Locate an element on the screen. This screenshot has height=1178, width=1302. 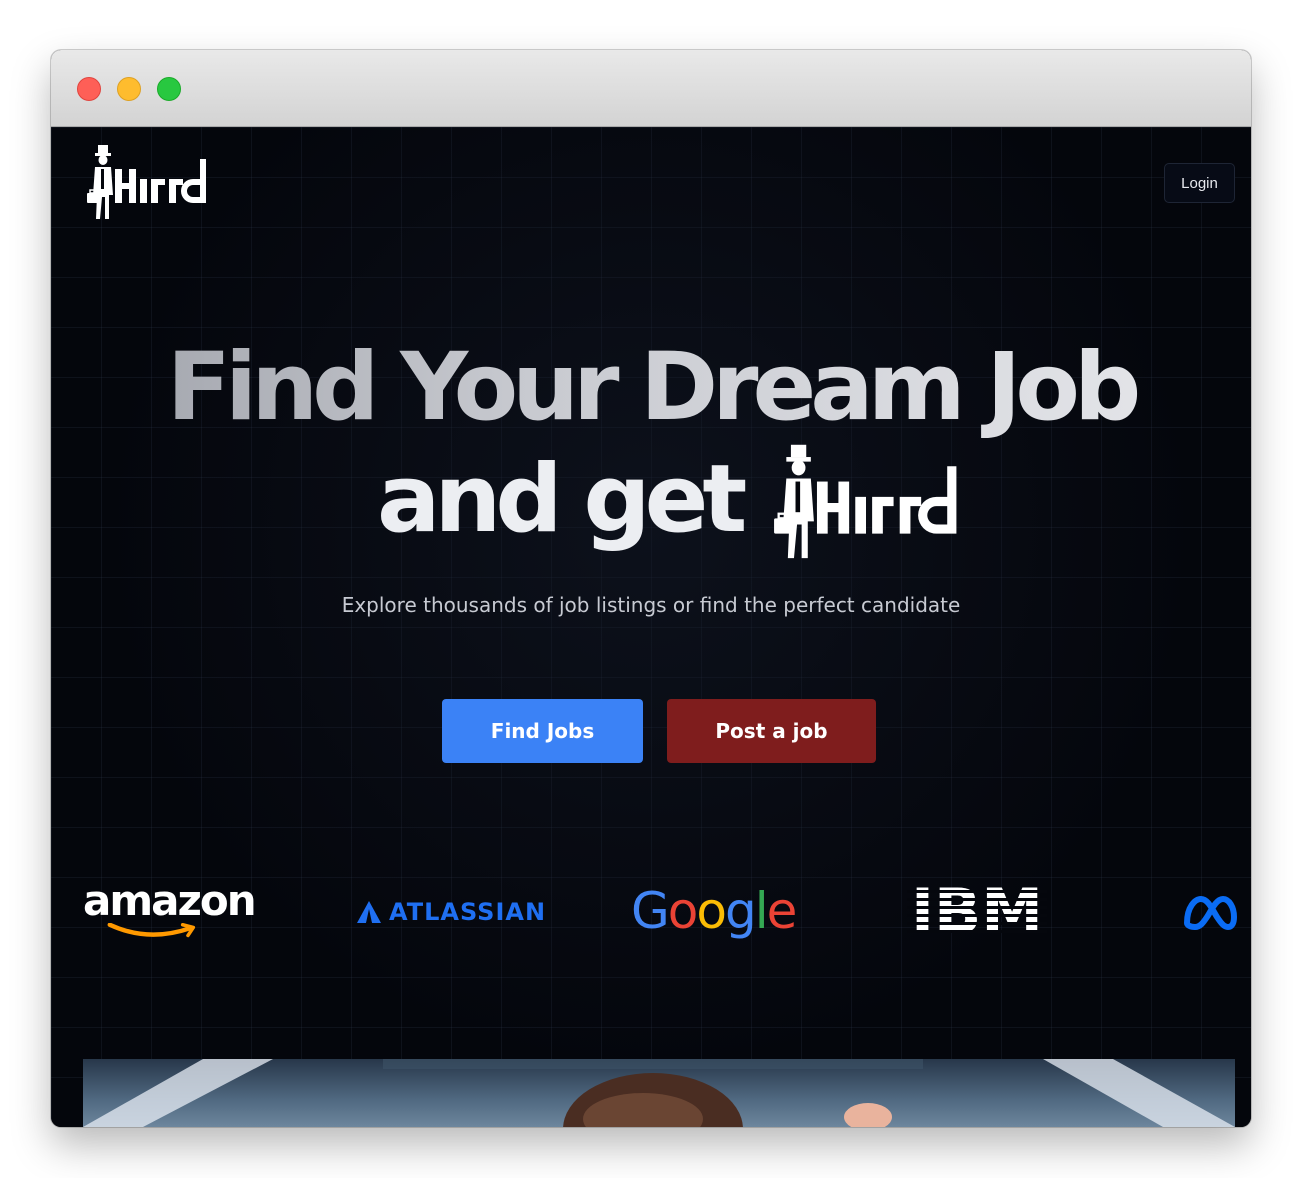
close-window-button is located at coordinates (89, 89).